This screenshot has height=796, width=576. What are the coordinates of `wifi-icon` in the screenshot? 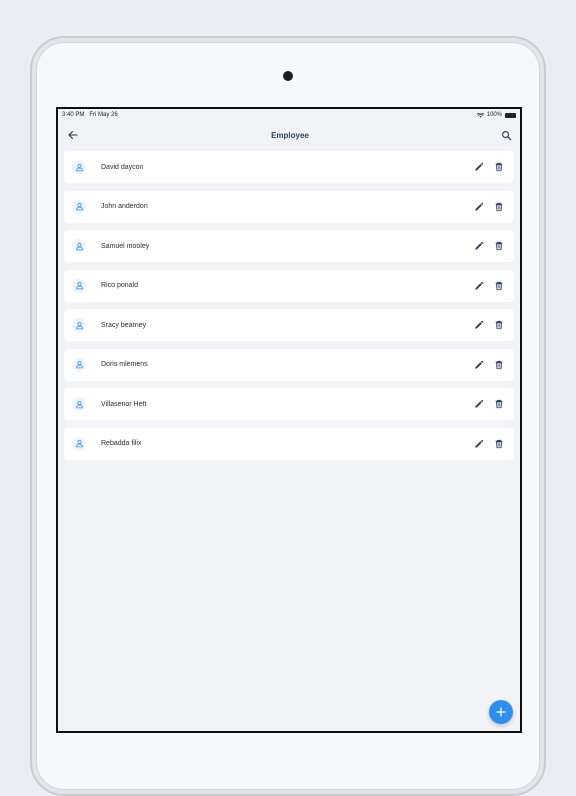 It's located at (480, 115).